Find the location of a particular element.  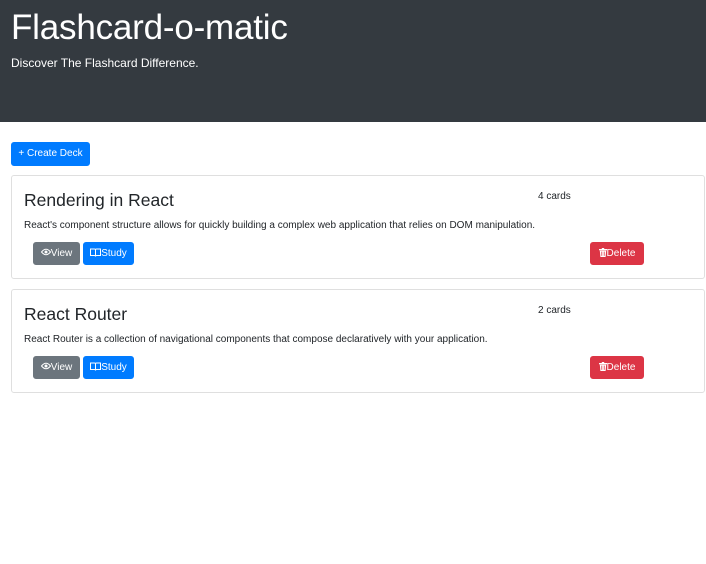

create-deck-button: + Create Deck is located at coordinates (50, 154).